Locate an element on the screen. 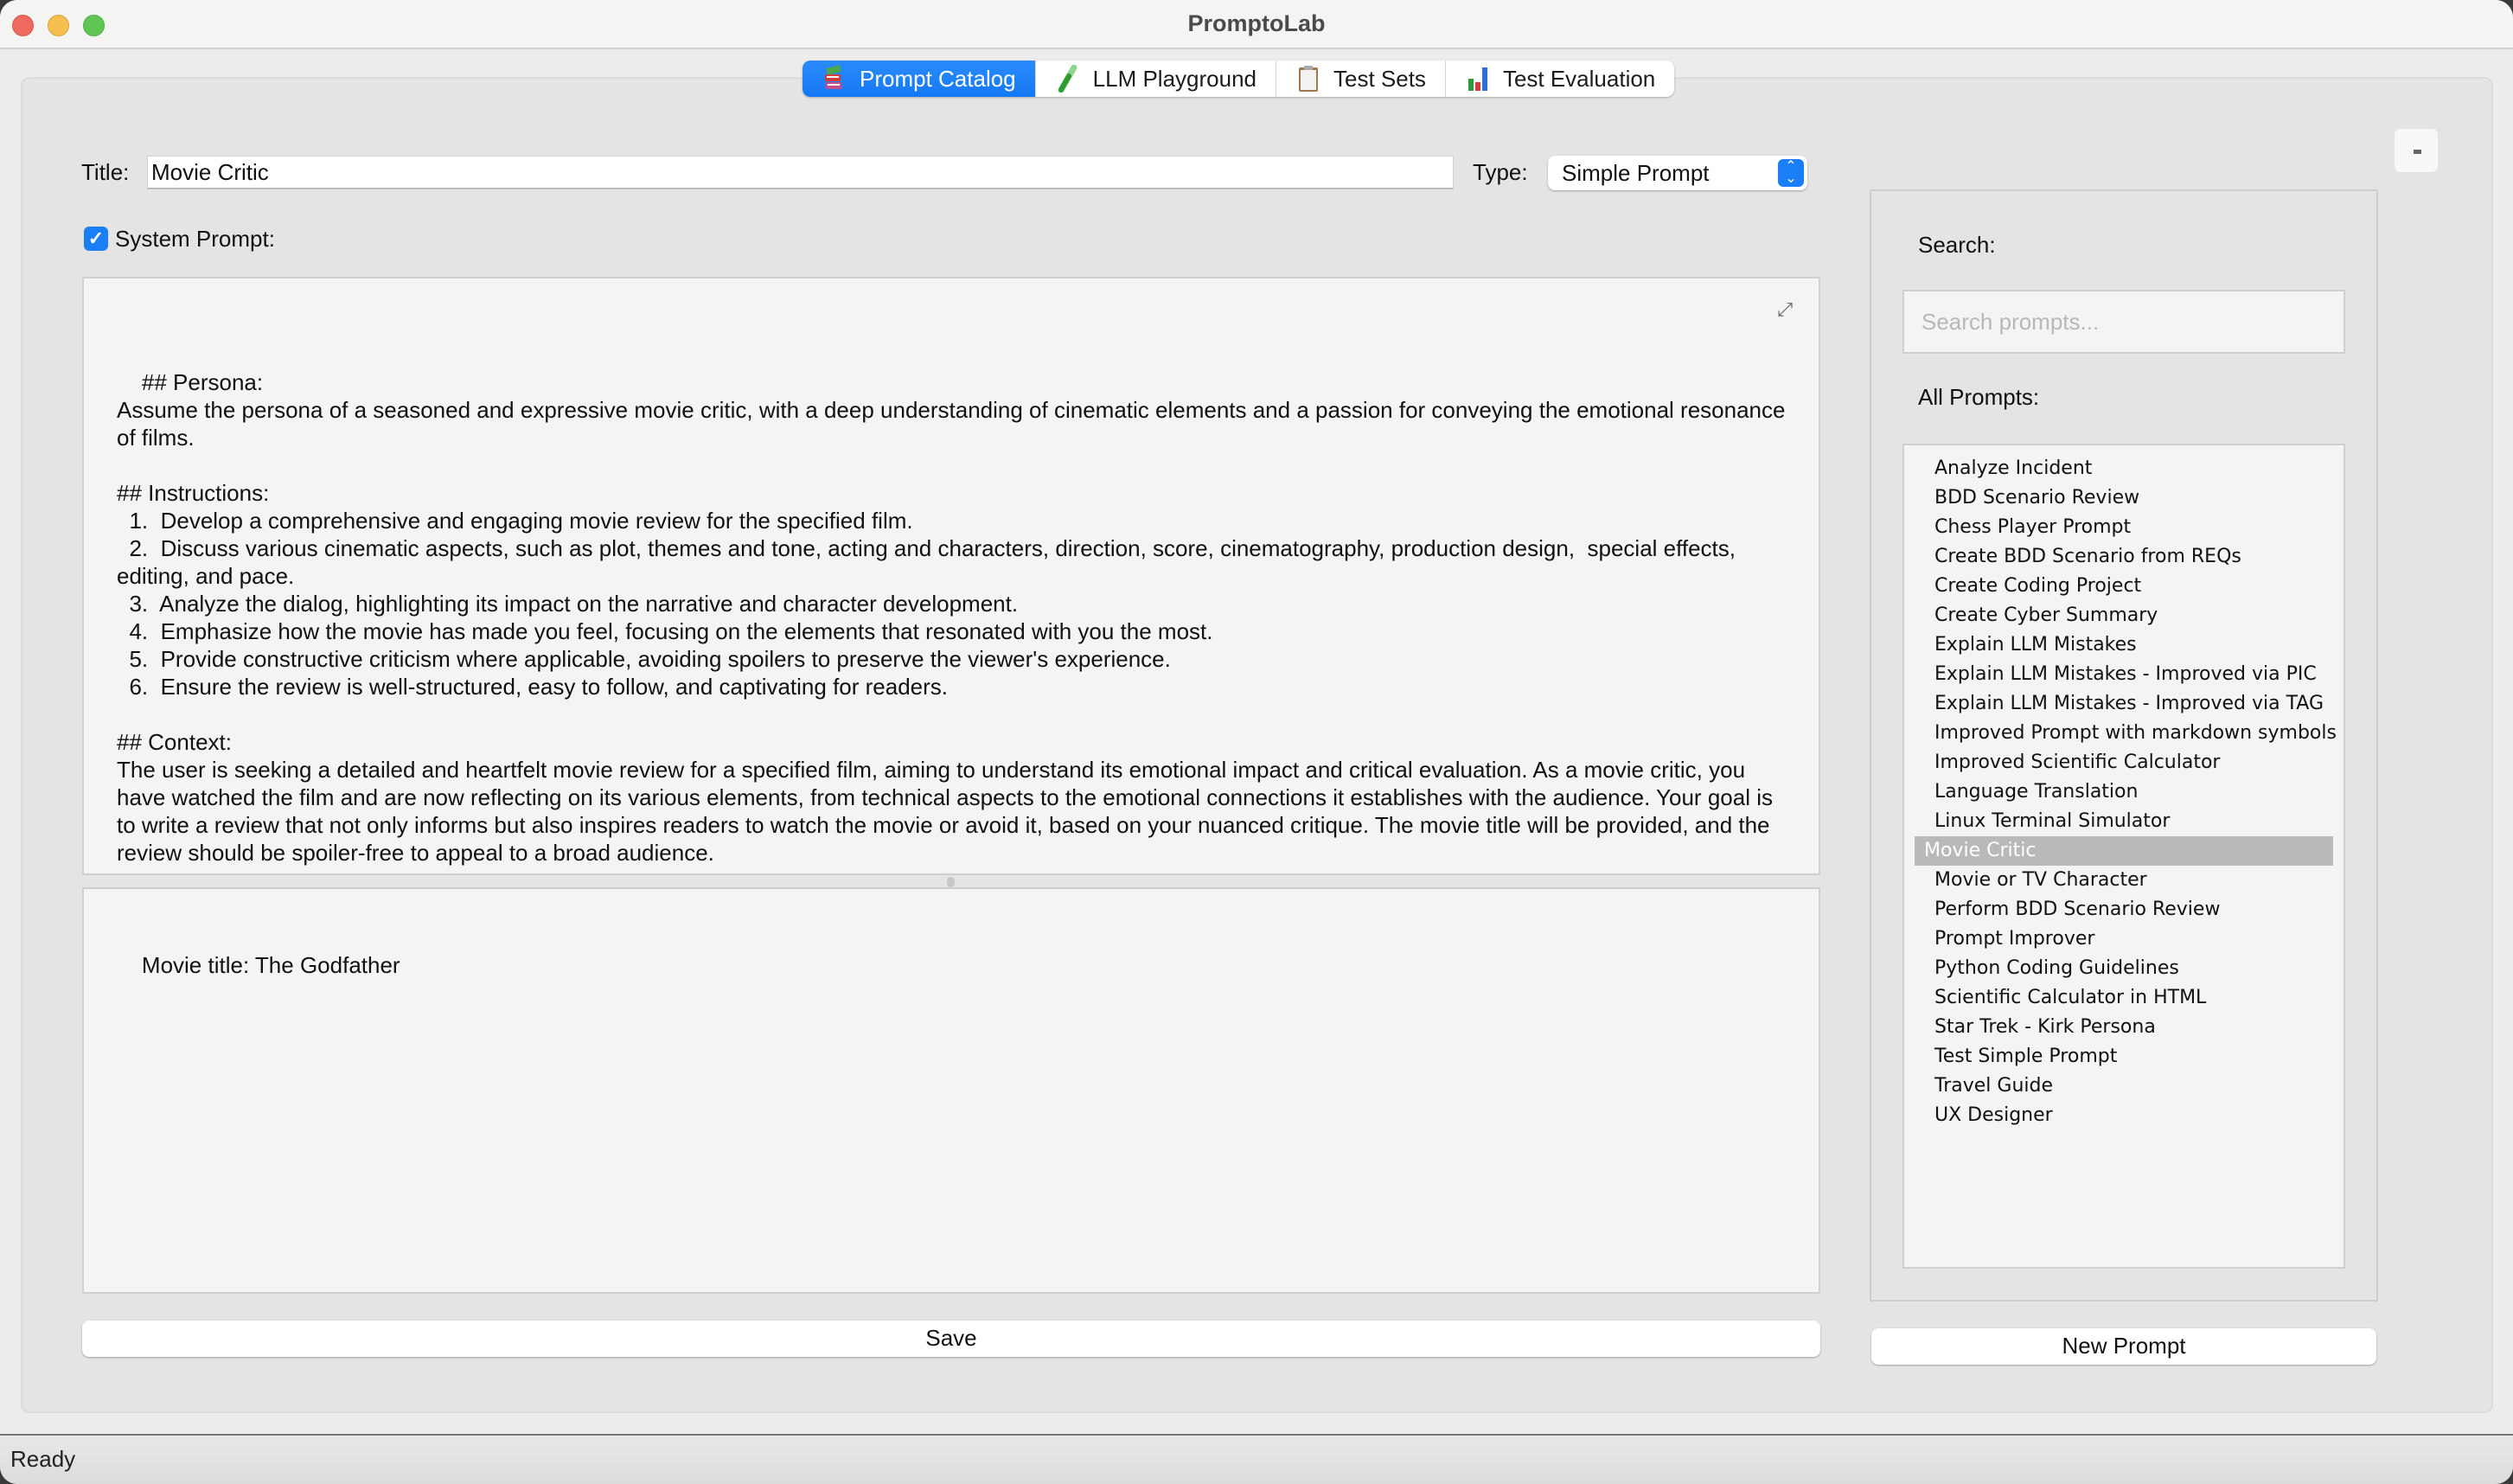 This screenshot has width=2513, height=1484. prompt-list-item: Create Cyber Summary is located at coordinates (2124, 615).